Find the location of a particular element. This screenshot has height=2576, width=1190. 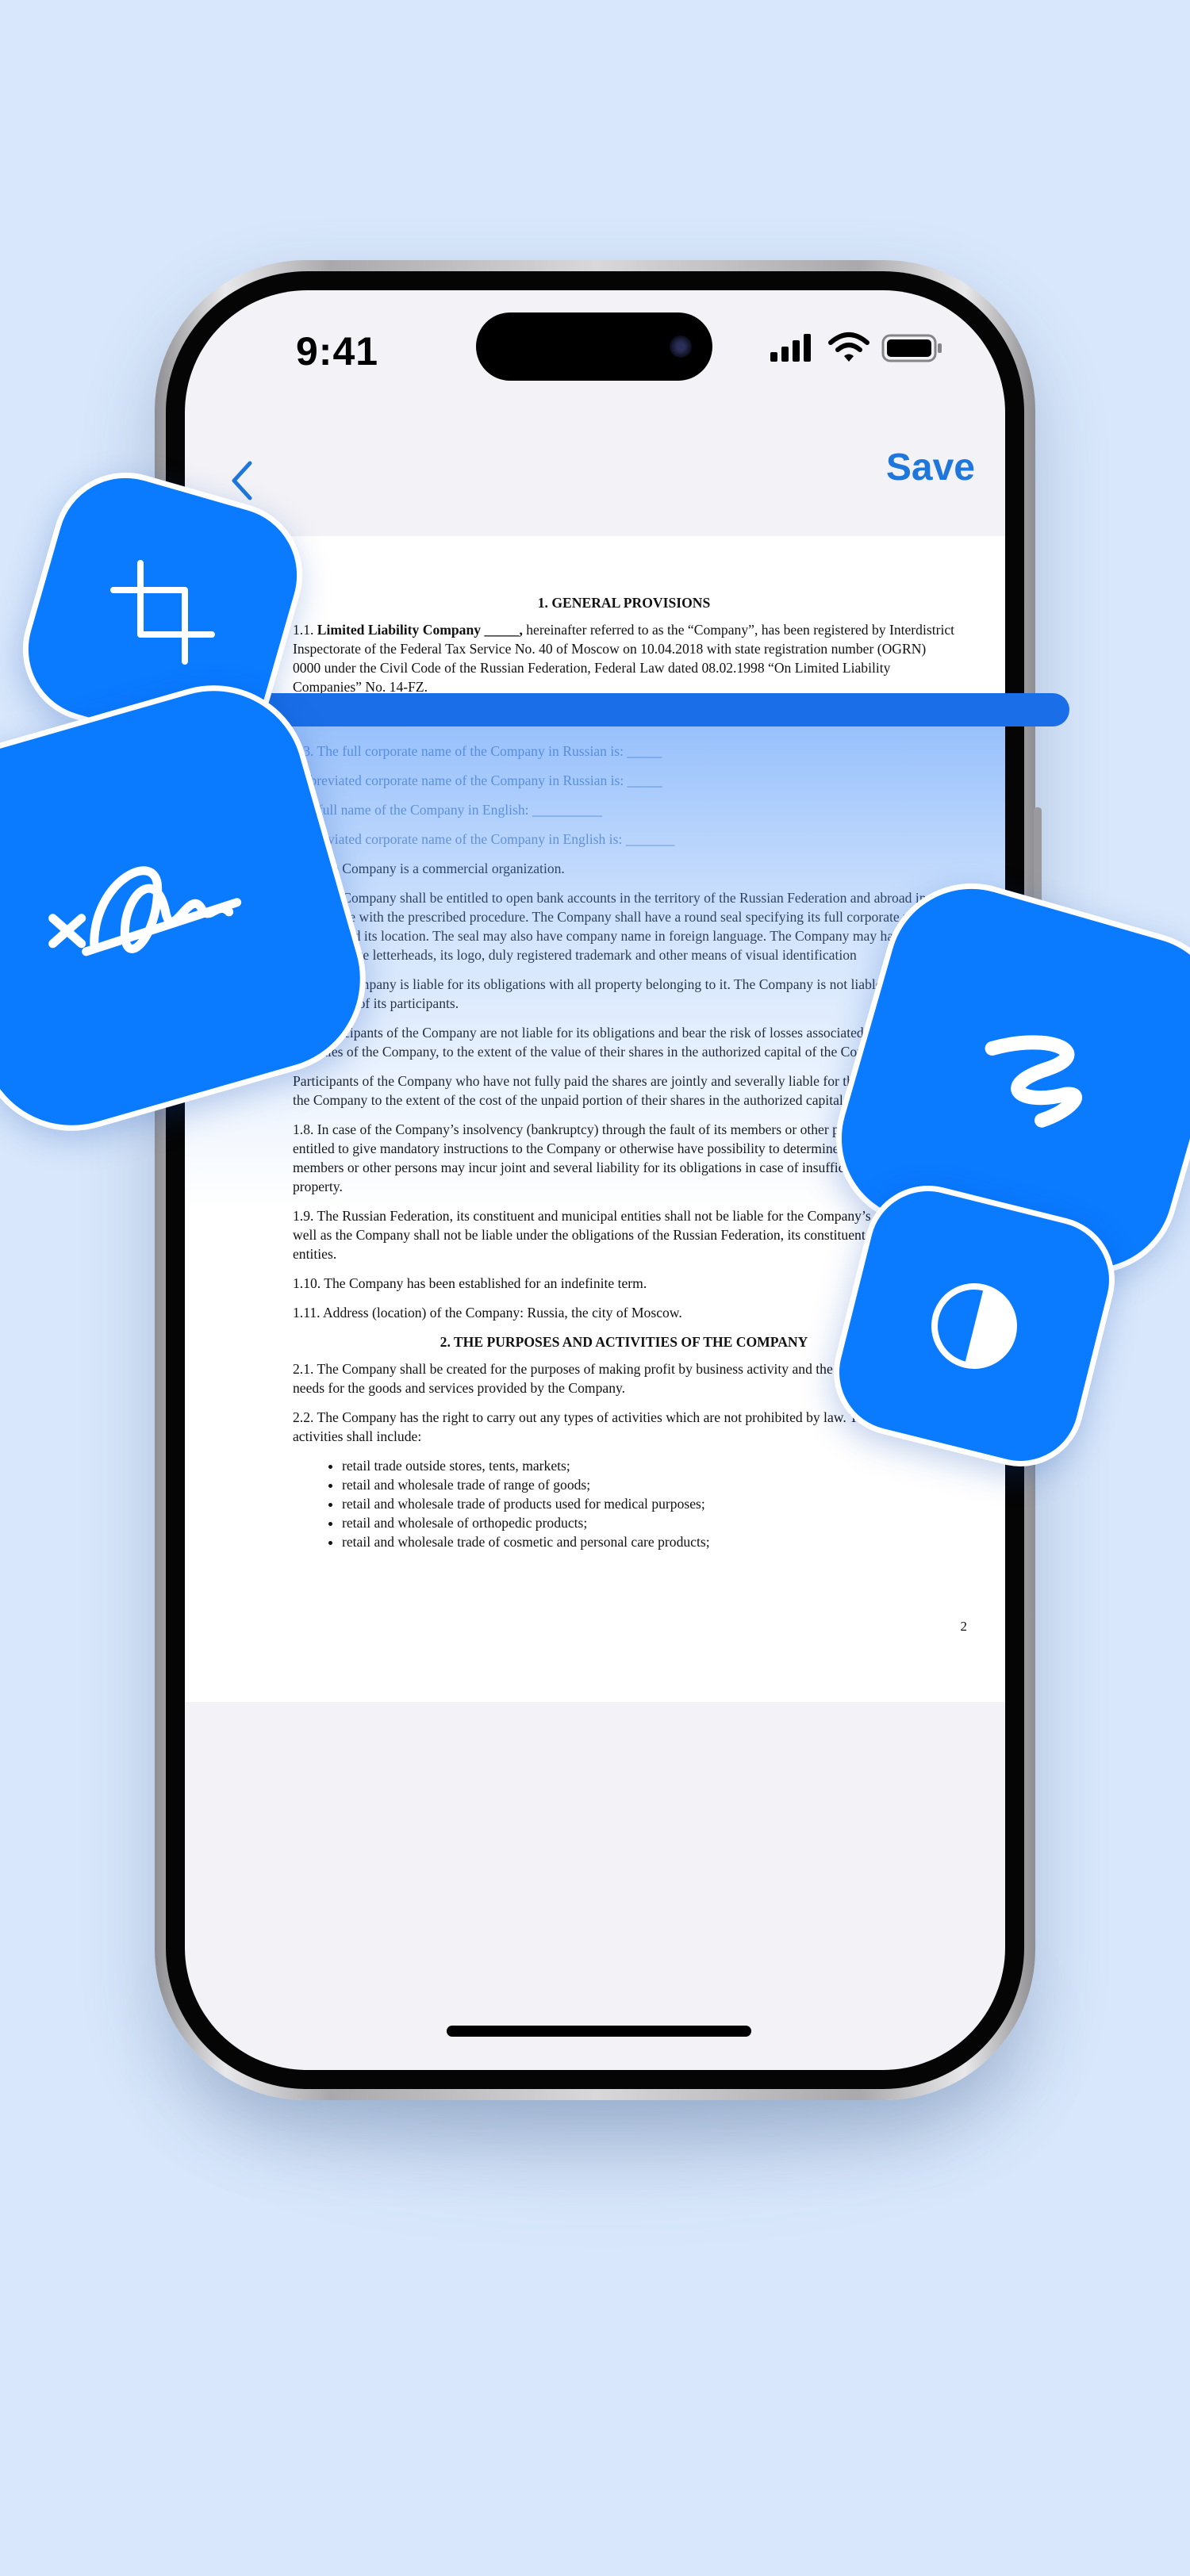

status-time: 9:41 is located at coordinates (337, 351).